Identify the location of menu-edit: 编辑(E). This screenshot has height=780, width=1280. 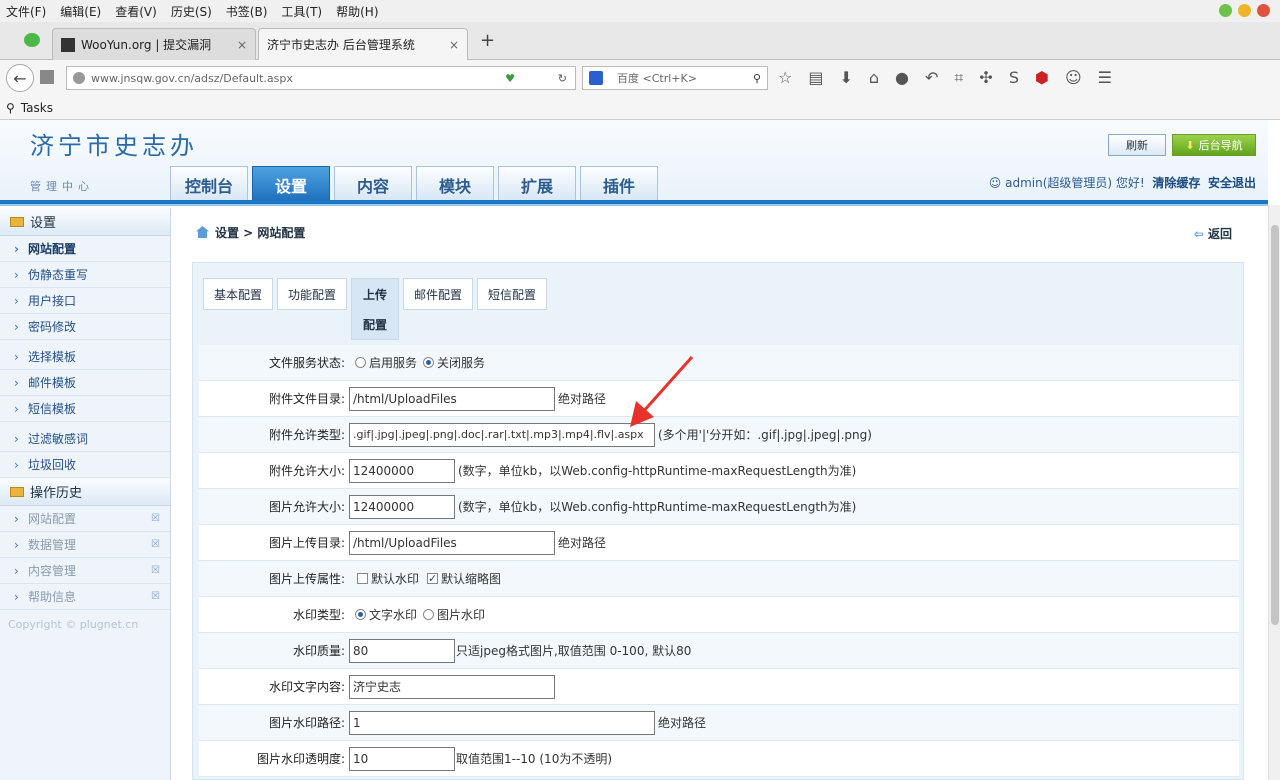
(80, 11).